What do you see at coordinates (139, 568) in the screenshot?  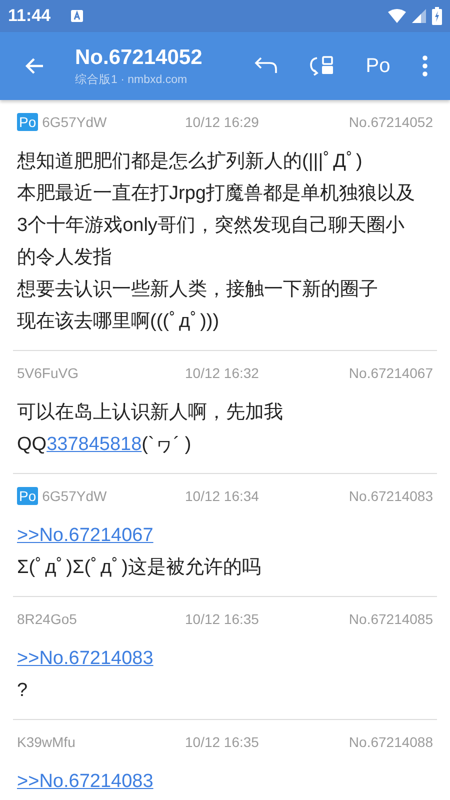 I see `post-text: Σ(ﾟдﾟ)Σ(ﾟдﾟ)这是被允许的吗` at bounding box center [139, 568].